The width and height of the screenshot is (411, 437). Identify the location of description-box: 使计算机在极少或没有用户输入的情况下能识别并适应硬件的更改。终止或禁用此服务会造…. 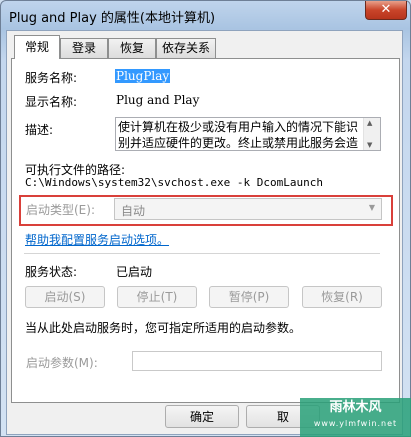
(248, 134).